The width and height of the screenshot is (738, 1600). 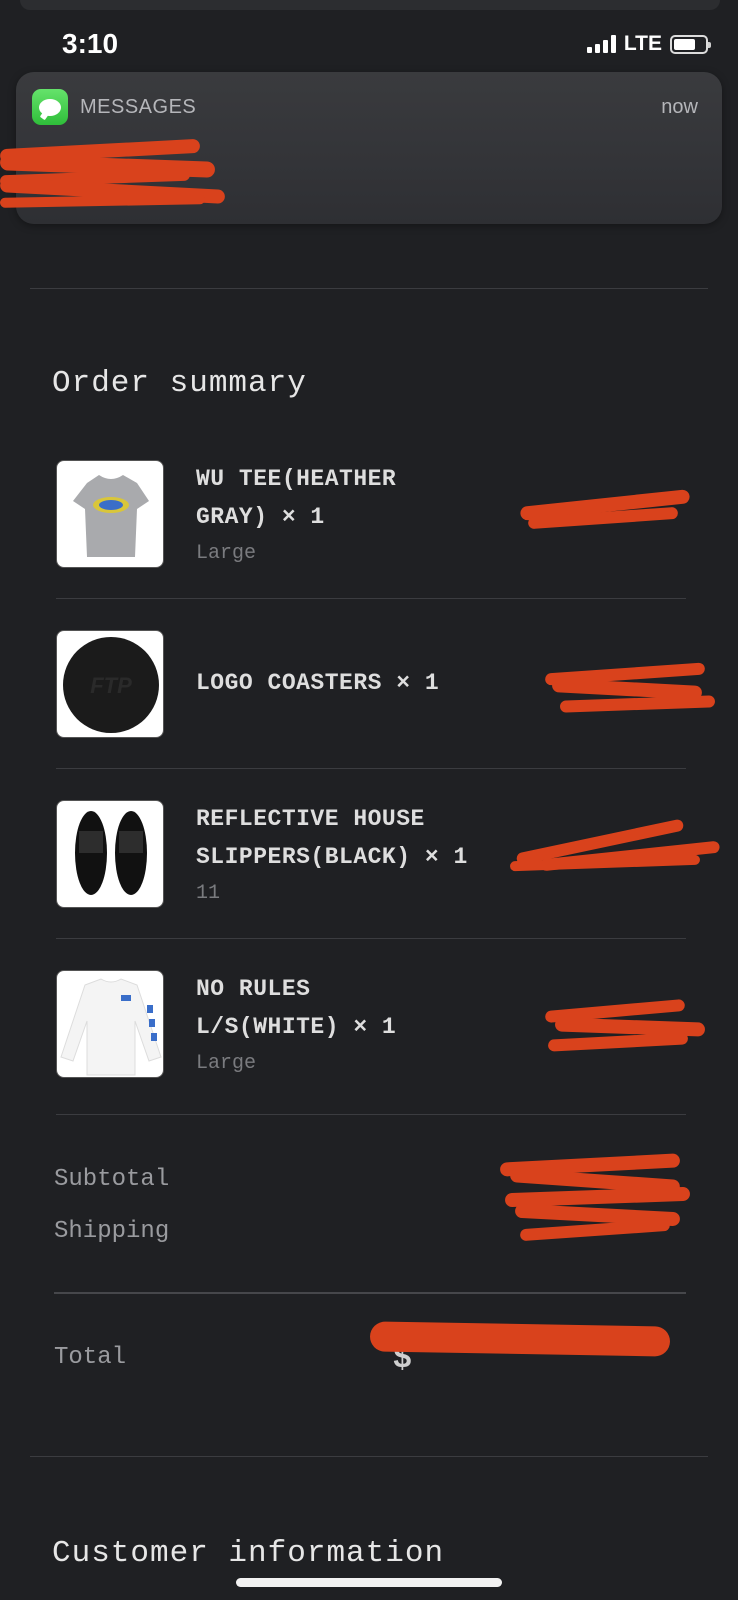 What do you see at coordinates (112, 1179) in the screenshot?
I see `subtotal-label: Subtotal` at bounding box center [112, 1179].